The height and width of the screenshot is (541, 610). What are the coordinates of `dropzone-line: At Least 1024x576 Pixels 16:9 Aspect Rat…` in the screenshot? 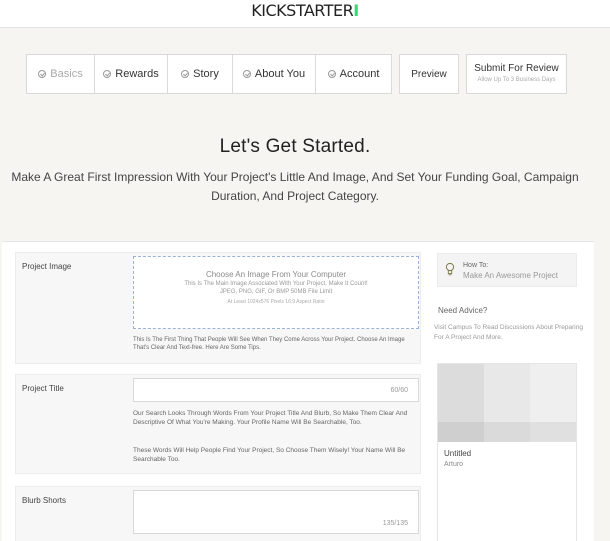 It's located at (276, 302).